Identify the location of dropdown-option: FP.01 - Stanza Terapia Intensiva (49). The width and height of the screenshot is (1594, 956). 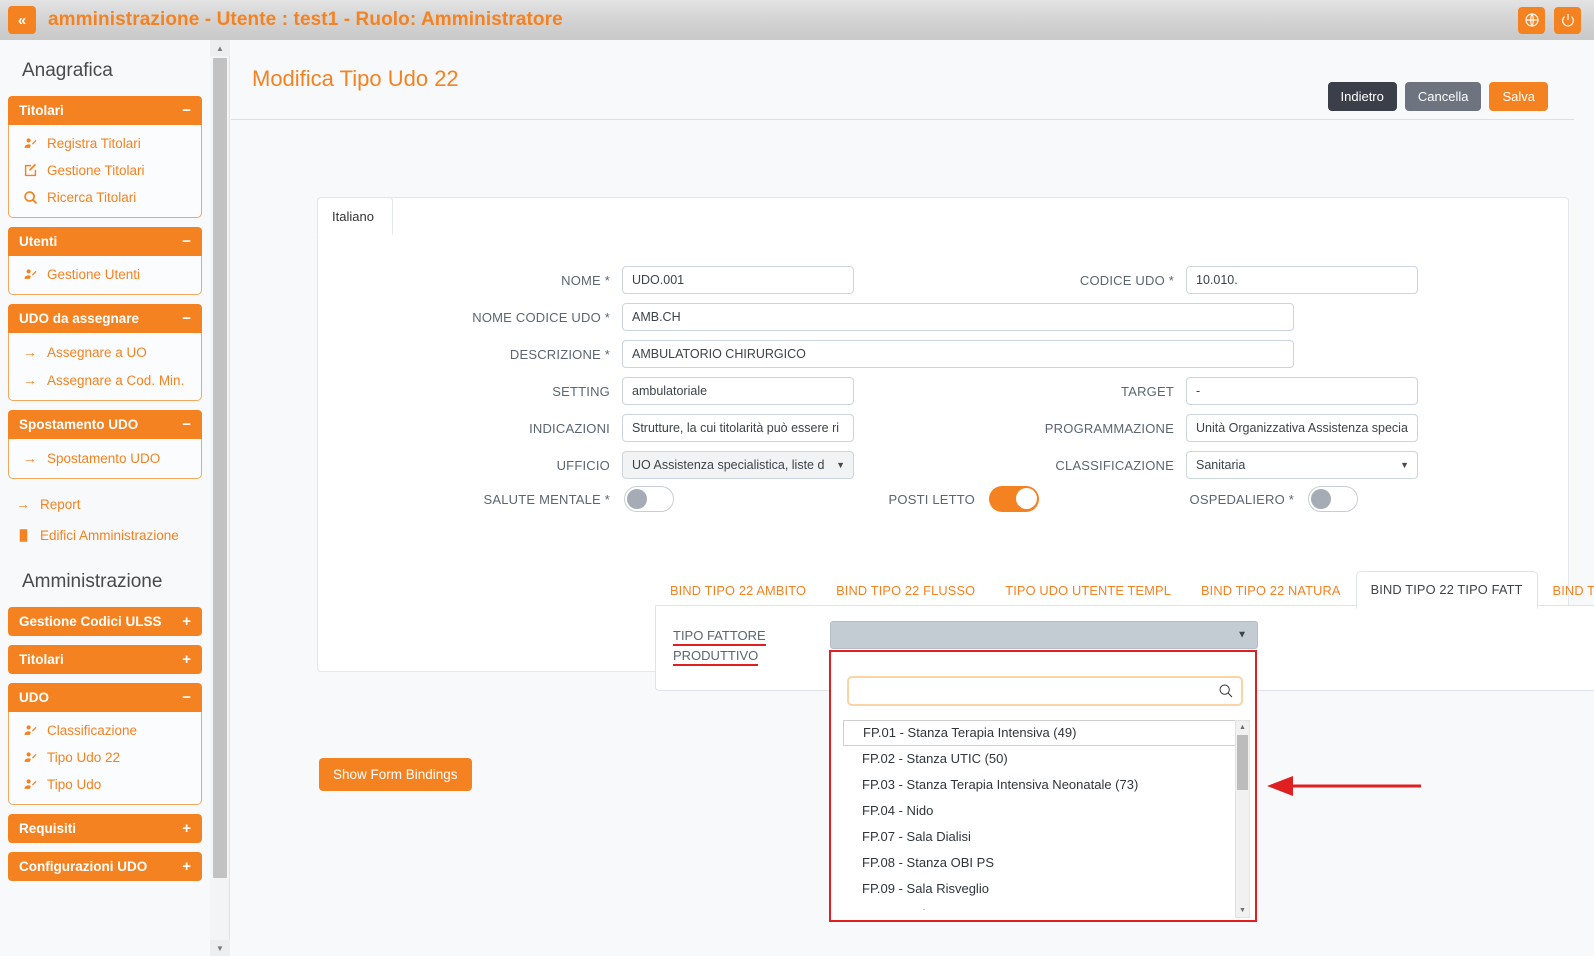
(1043, 733).